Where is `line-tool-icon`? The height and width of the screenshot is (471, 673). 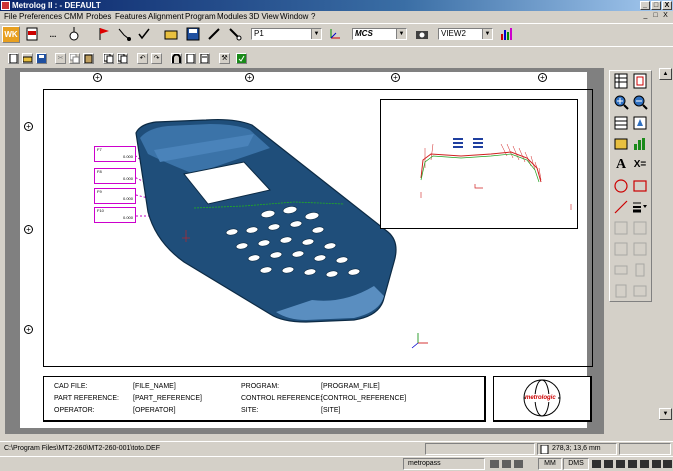 line-tool-icon is located at coordinates (621, 207).